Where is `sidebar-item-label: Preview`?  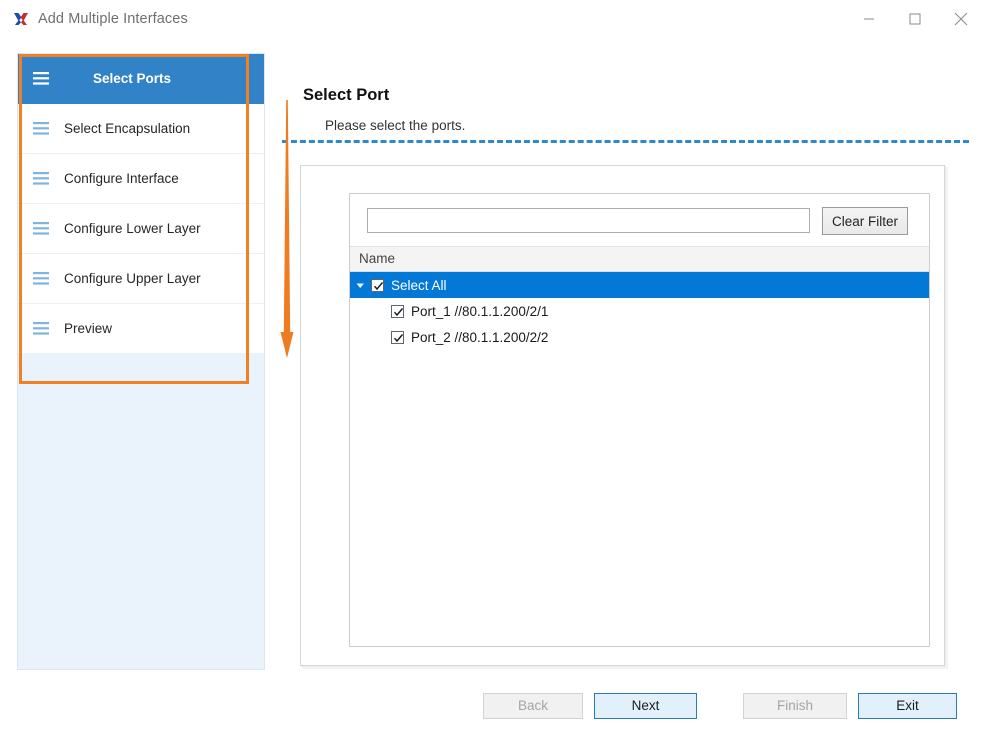 sidebar-item-label: Preview is located at coordinates (88, 328).